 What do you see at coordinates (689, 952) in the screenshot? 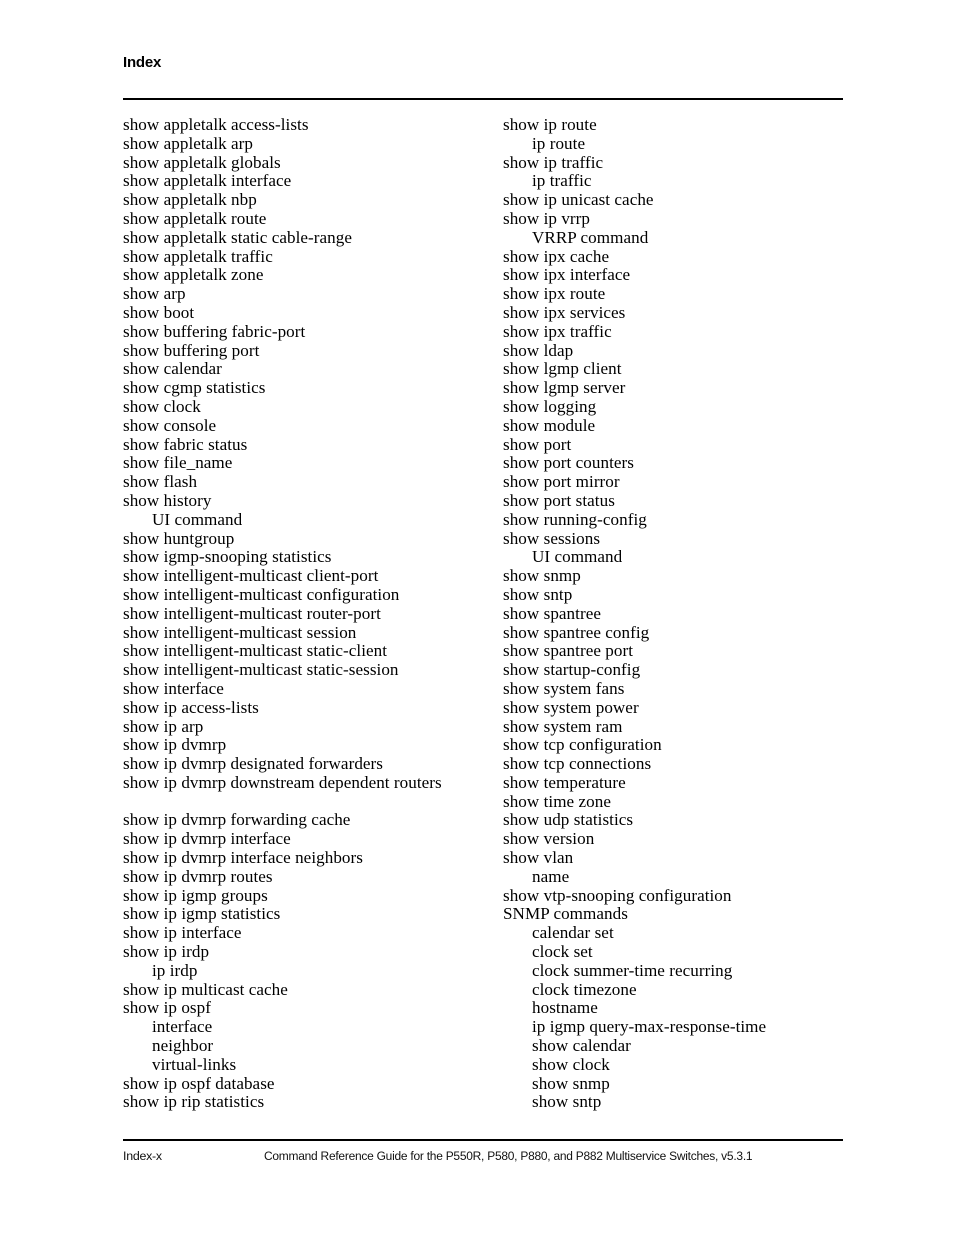
I see `index-subentry: clock set` at bounding box center [689, 952].